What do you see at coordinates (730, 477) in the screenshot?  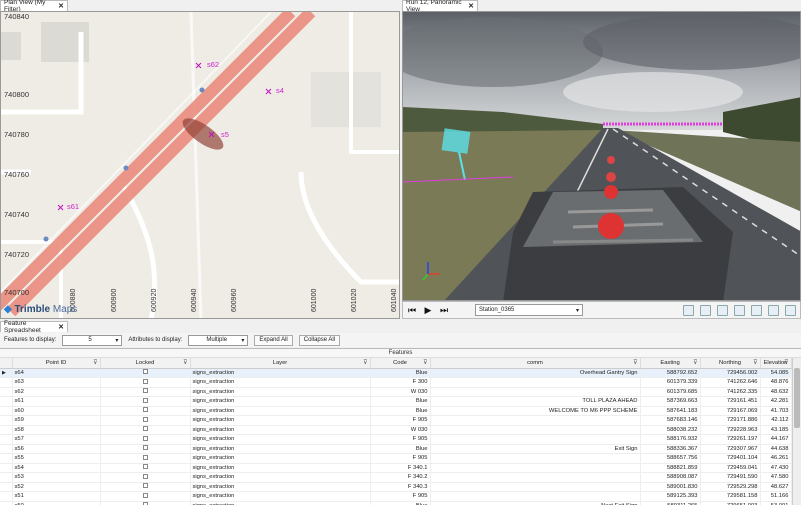 I see `table-cell: 729491.590` at bounding box center [730, 477].